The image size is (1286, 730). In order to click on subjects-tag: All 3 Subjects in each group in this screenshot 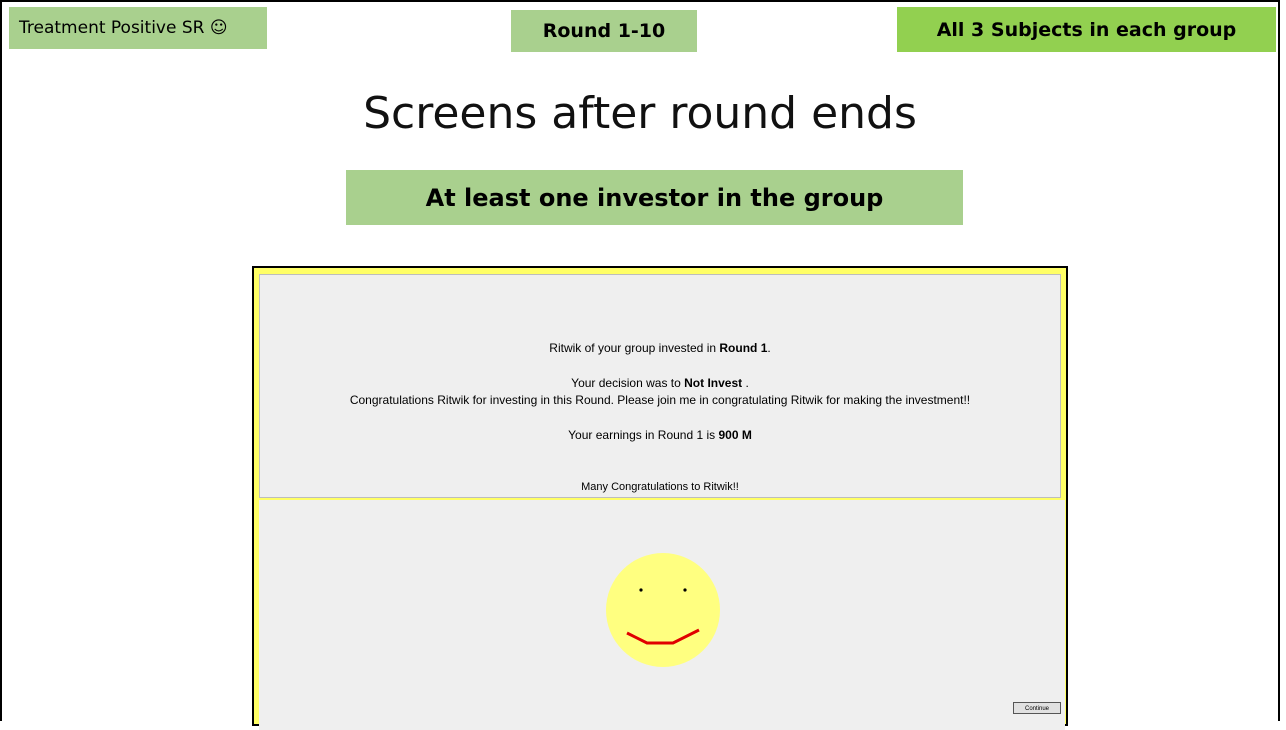, I will do `click(1086, 29)`.